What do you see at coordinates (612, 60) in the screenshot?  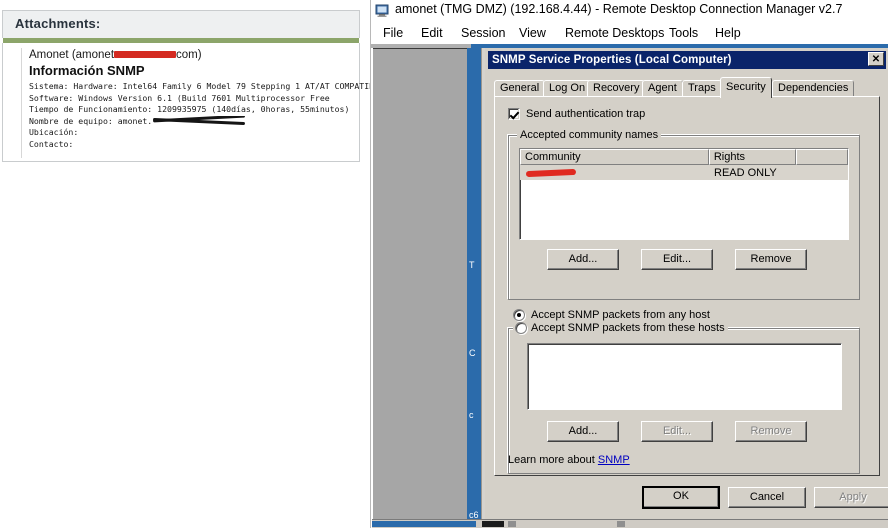 I see `snmp-dialog-title: SNMP Service Properties (Local Computer)` at bounding box center [612, 60].